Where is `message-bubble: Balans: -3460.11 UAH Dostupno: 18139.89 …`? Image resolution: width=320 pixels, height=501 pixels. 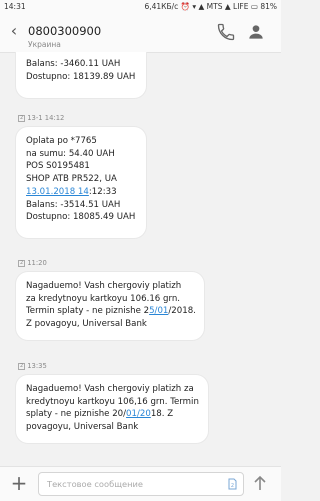
message-bubble: Balans: -3460.11 UAH Dostupno: 18139.89 … is located at coordinates (81, 75).